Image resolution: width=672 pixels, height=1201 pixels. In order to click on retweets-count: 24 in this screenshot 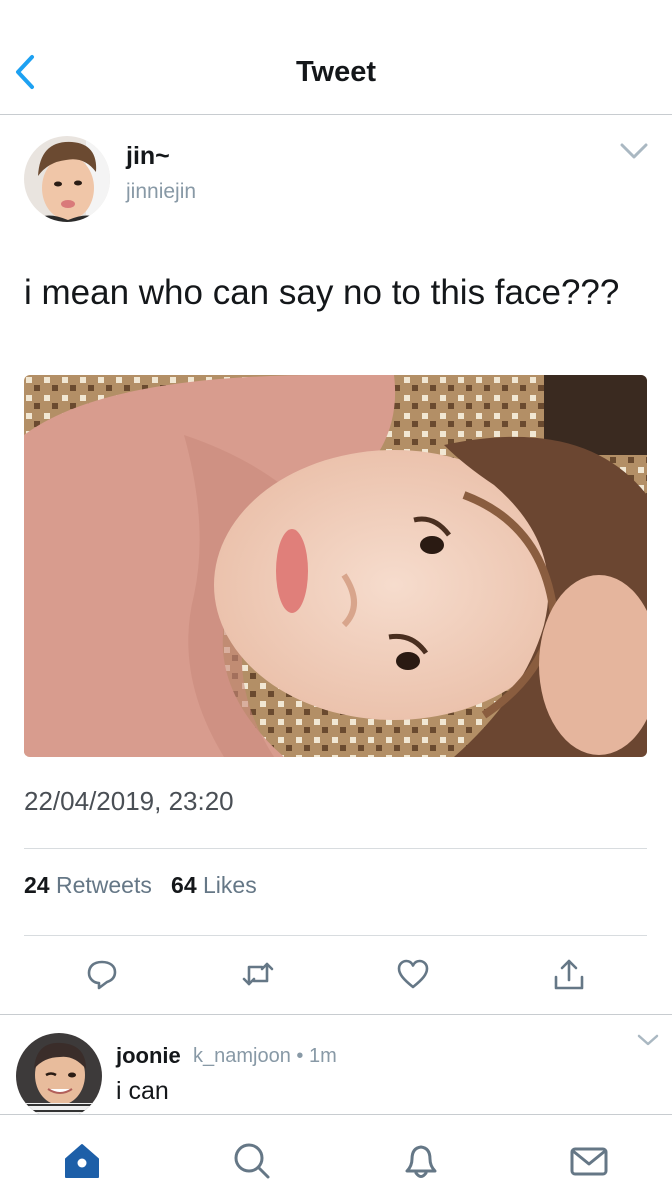, I will do `click(37, 885)`.